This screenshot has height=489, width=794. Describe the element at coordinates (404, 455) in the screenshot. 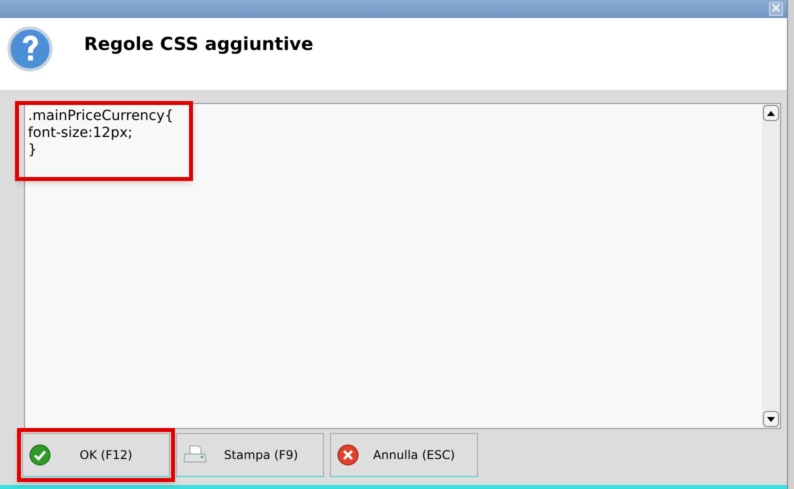

I see `dialog-button: Annulla (ESC)` at that location.